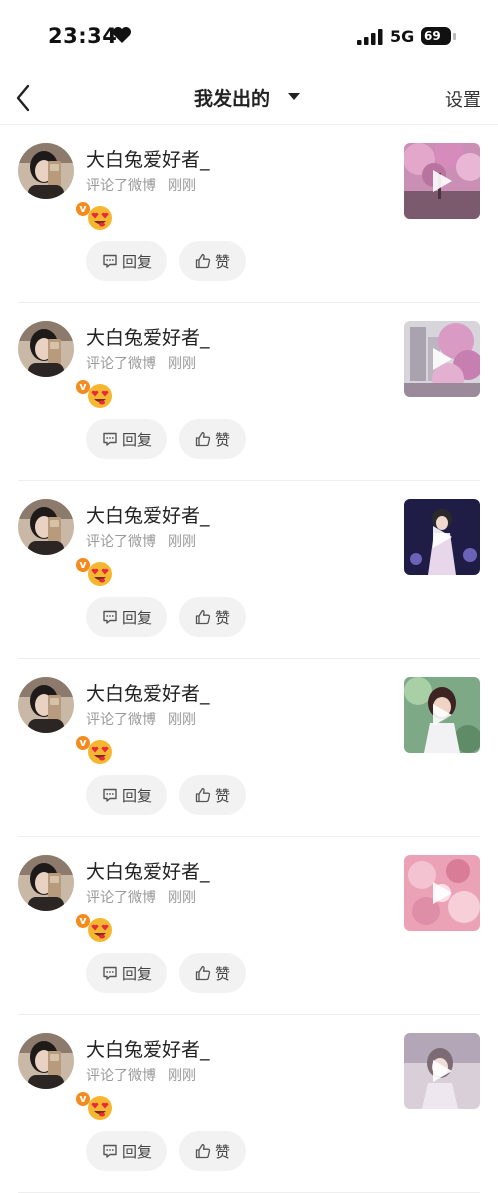 The image size is (498, 1193). What do you see at coordinates (122, 35) in the screenshot?
I see `heart-icon` at bounding box center [122, 35].